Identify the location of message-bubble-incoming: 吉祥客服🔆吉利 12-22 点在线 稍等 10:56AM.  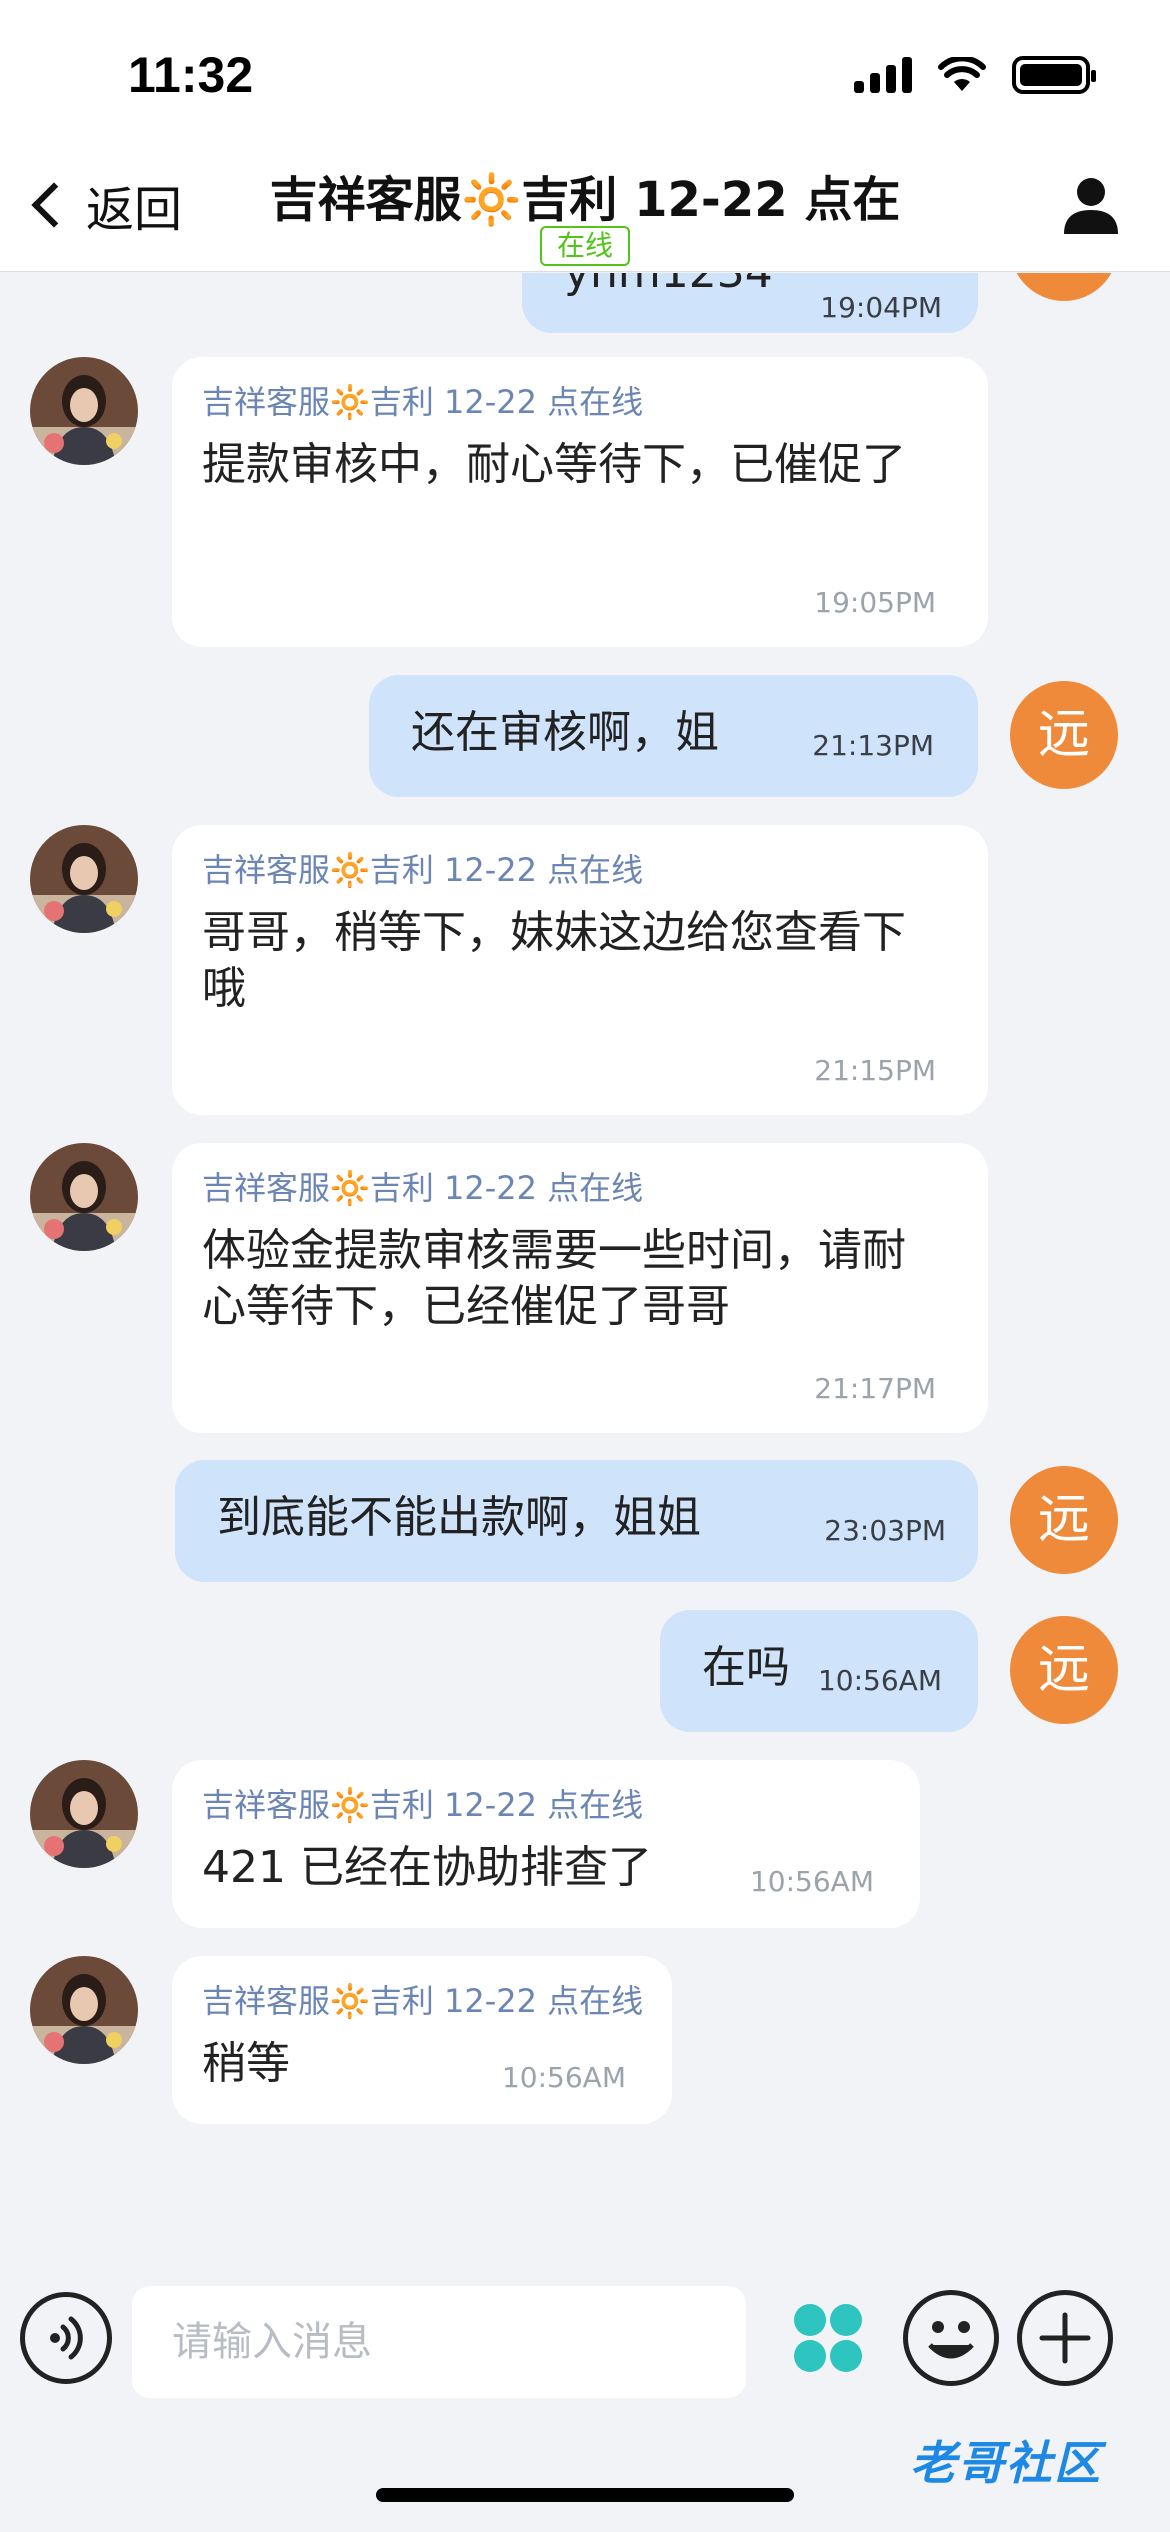
(422, 2040).